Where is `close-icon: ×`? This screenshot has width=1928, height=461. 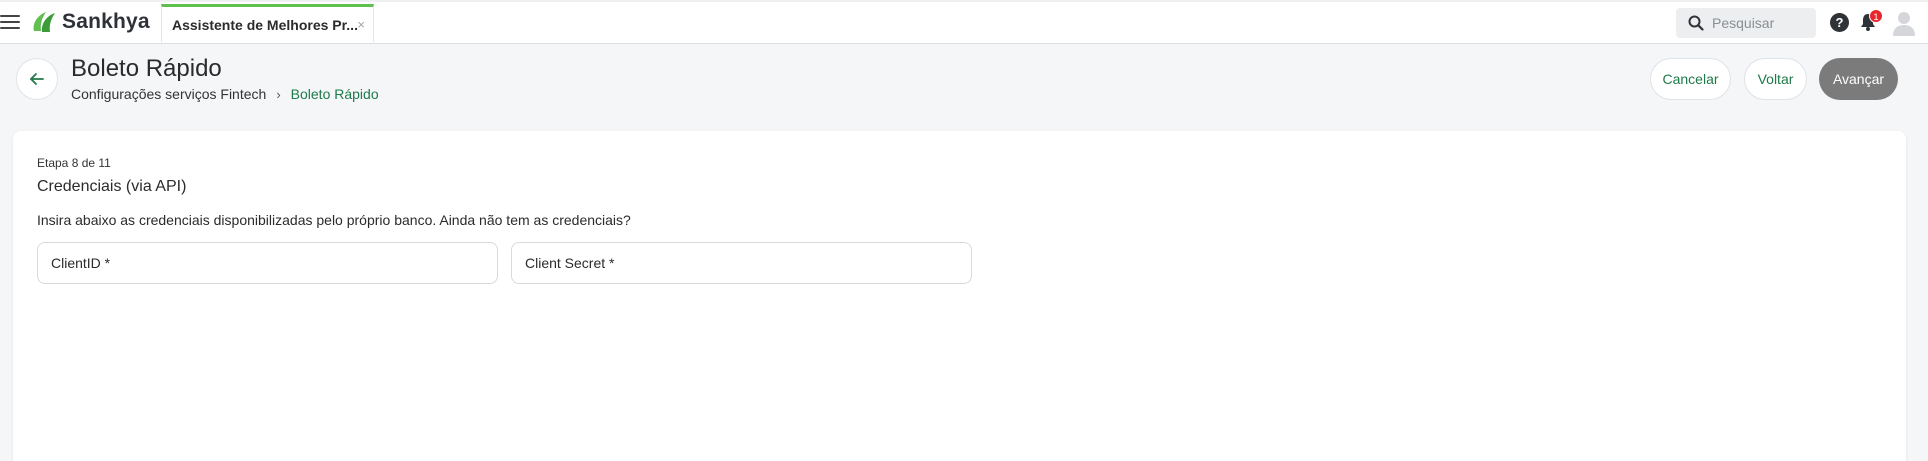 close-icon: × is located at coordinates (361, 24).